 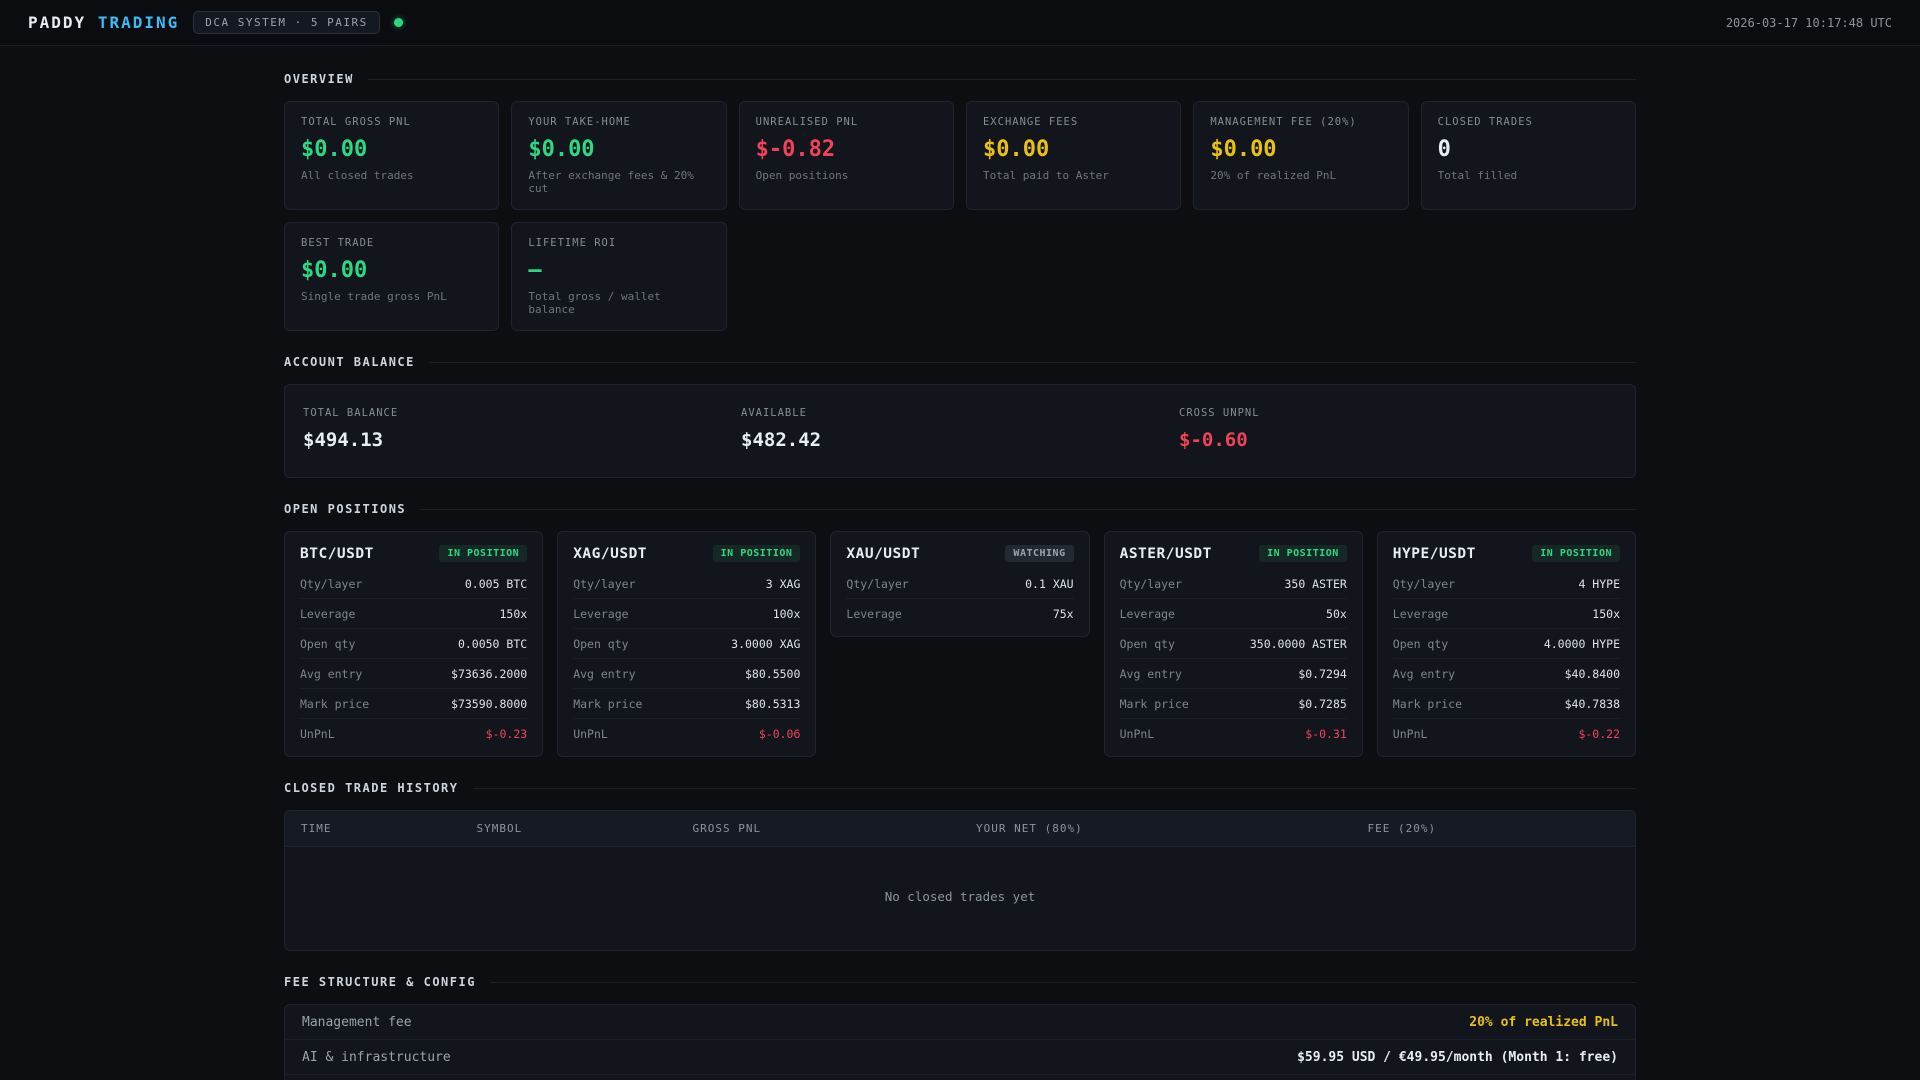 What do you see at coordinates (499, 828) in the screenshot?
I see `column-header-symbol: SYMBOL` at bounding box center [499, 828].